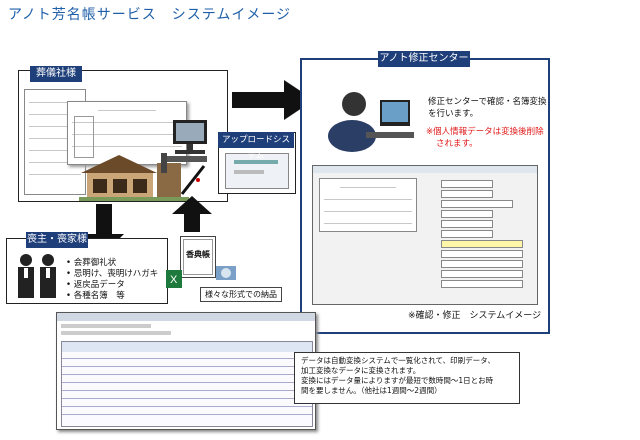 The image size is (640, 440). Describe the element at coordinates (56, 74) in the screenshot. I see `funeral-company-label: 葬儀社様` at that location.